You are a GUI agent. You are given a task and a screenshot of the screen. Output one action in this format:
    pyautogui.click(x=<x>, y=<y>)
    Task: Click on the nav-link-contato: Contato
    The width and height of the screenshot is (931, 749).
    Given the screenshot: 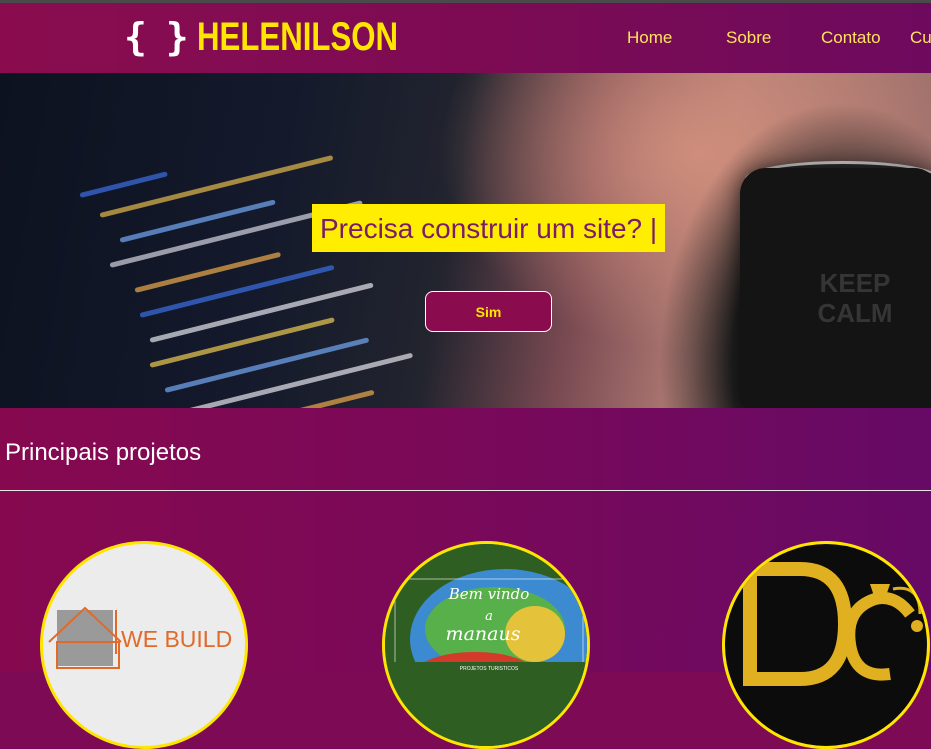 What is the action you would take?
    pyautogui.click(x=851, y=38)
    